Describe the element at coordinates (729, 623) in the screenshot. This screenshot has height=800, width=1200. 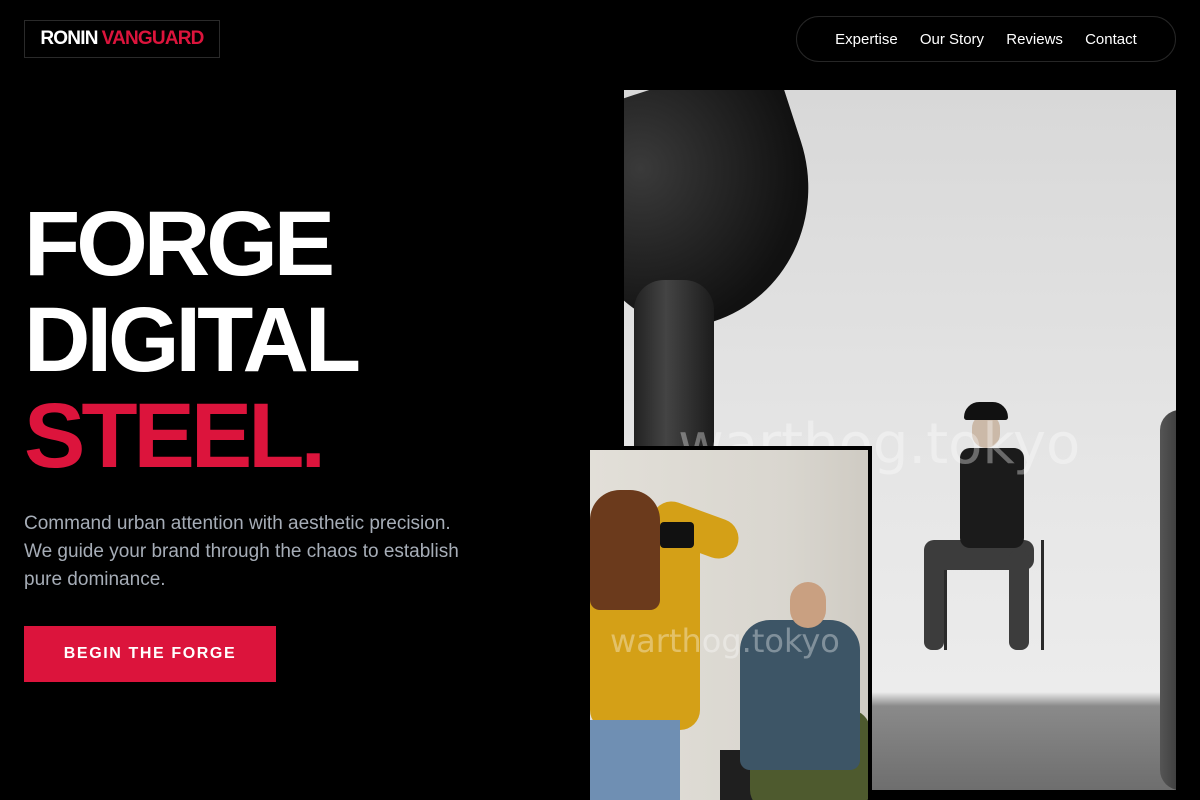
I see `studio-photo-inset: warthog.tokyo` at that location.